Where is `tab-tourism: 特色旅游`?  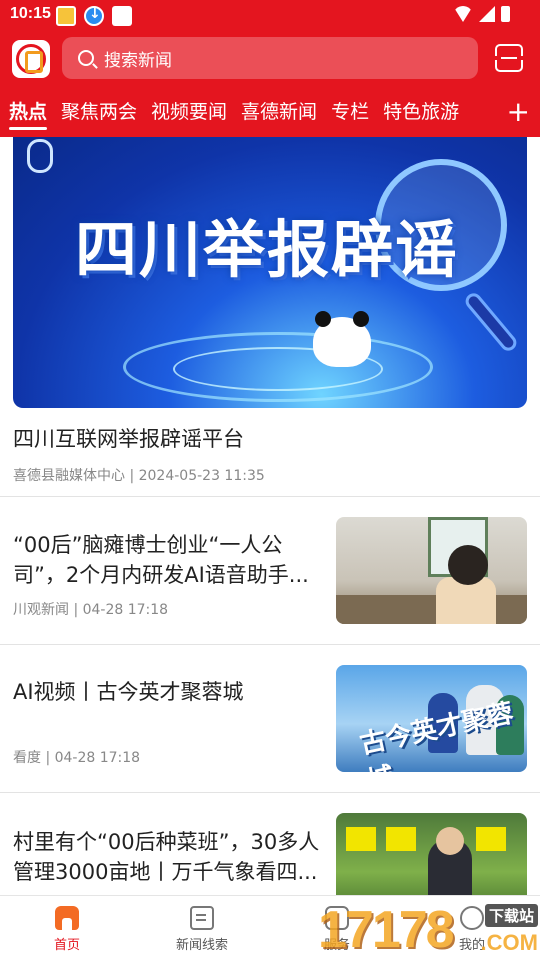
tab-tourism: 特色旅游 is located at coordinates (421, 114).